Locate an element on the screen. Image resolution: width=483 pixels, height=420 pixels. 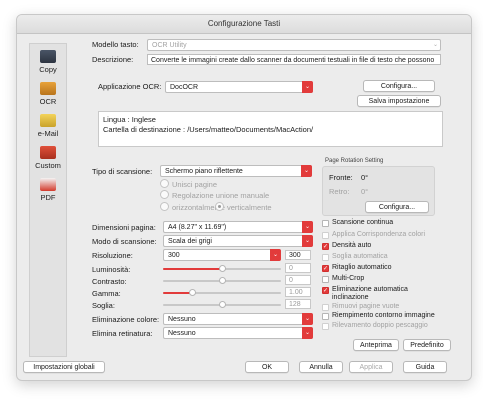
gamma-slider is located at coordinates (222, 292).